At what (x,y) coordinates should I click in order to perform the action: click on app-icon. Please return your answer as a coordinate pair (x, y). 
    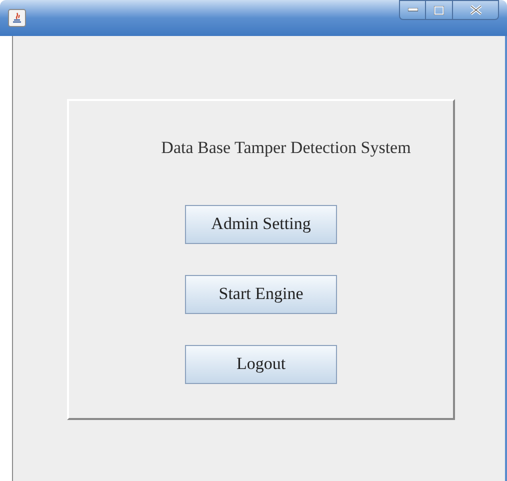
    Looking at the image, I should click on (17, 18).